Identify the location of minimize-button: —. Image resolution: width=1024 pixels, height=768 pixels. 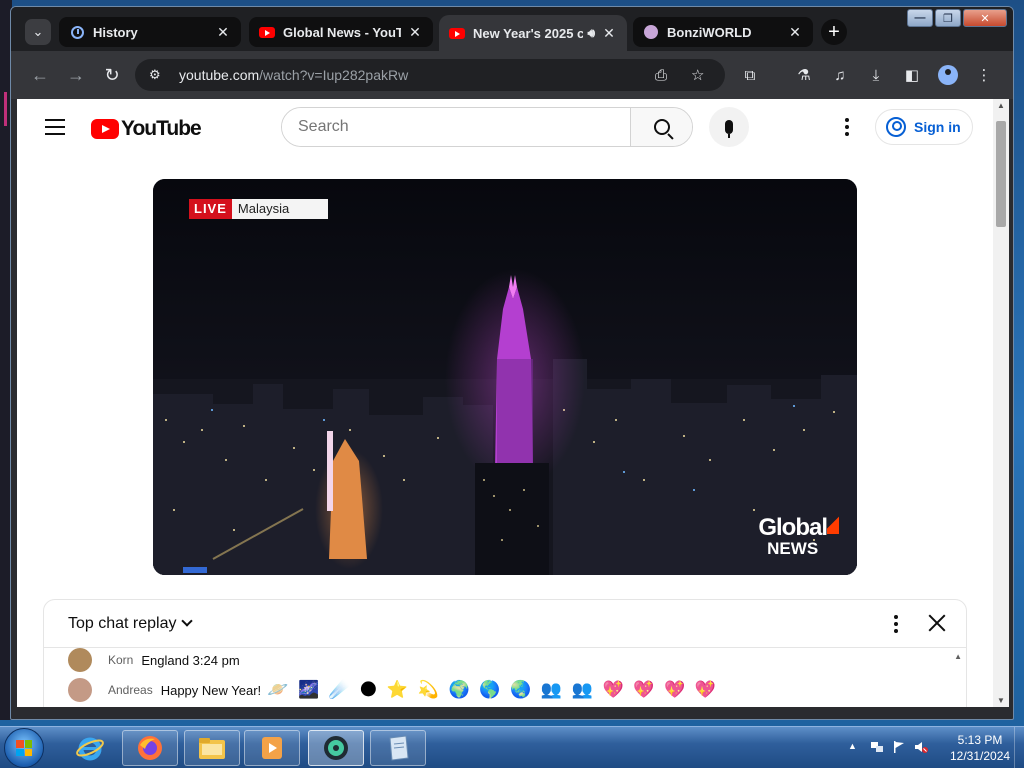
(920, 18).